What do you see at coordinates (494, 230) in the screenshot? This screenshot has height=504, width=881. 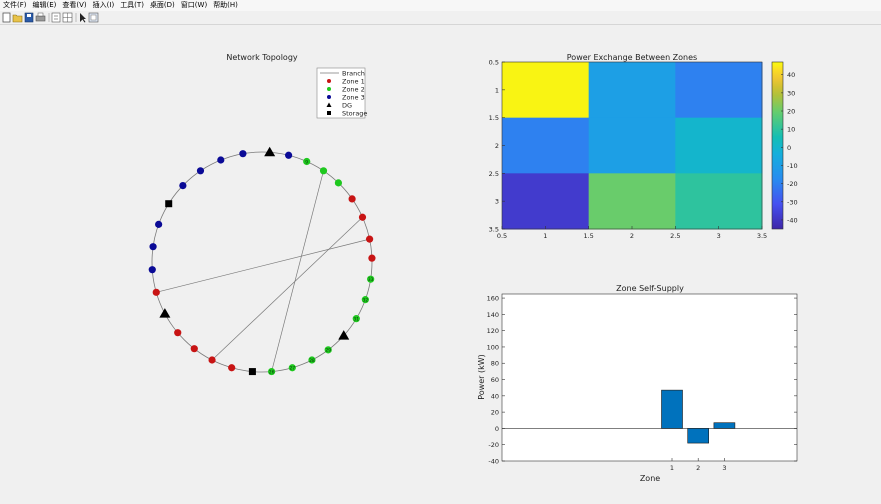 I see `heat-ytick-label-6: 3.5` at bounding box center [494, 230].